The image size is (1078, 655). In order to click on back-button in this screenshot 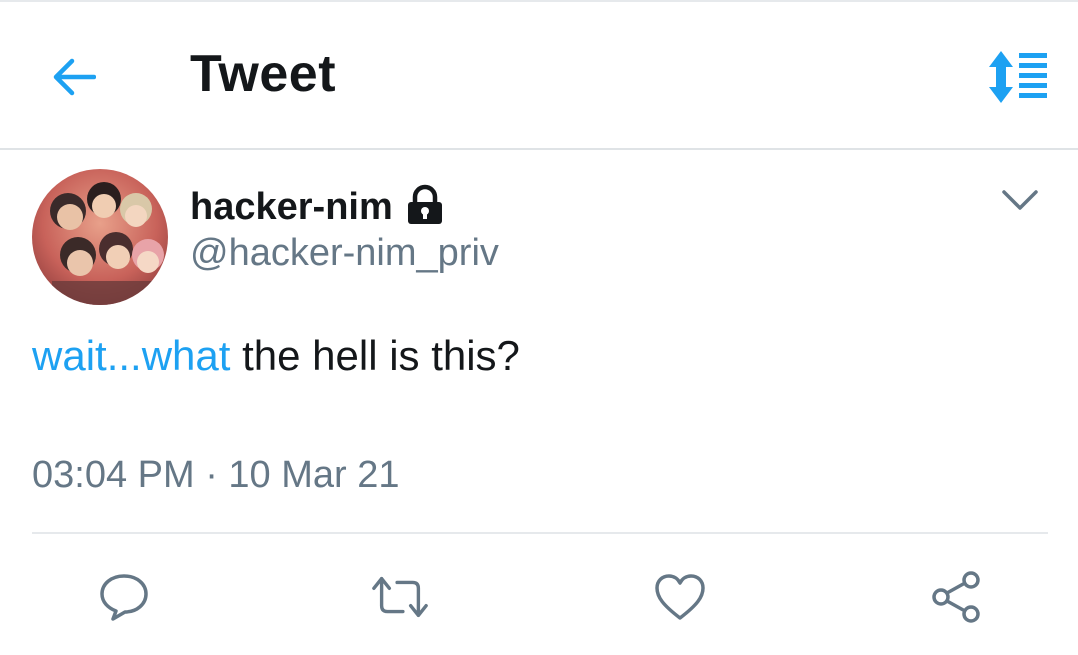, I will do `click(73, 77)`.